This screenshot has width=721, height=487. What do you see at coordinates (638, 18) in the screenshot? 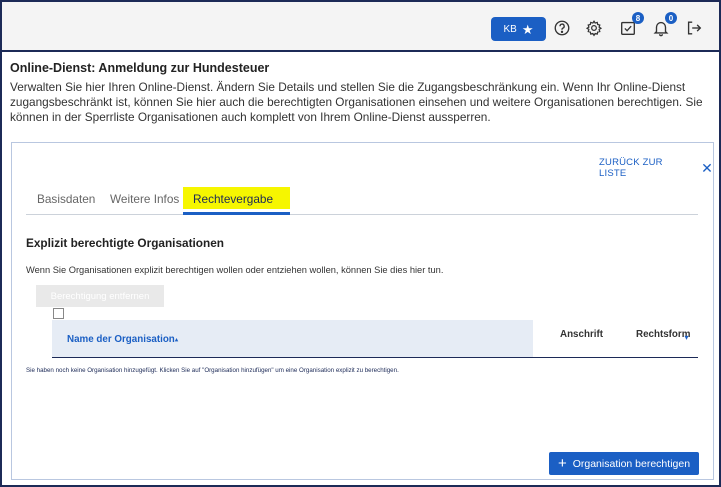
I see `tasks-badge: 8` at bounding box center [638, 18].